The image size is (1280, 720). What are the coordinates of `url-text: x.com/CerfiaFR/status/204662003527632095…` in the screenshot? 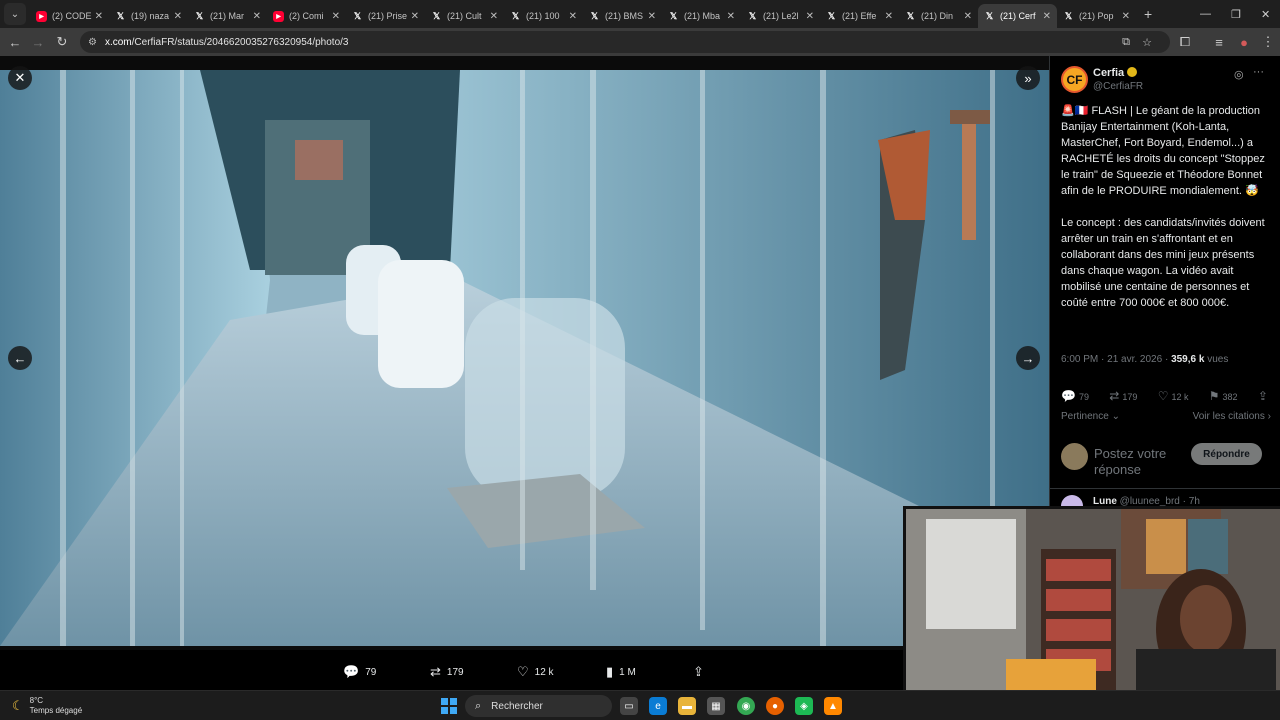 It's located at (226, 42).